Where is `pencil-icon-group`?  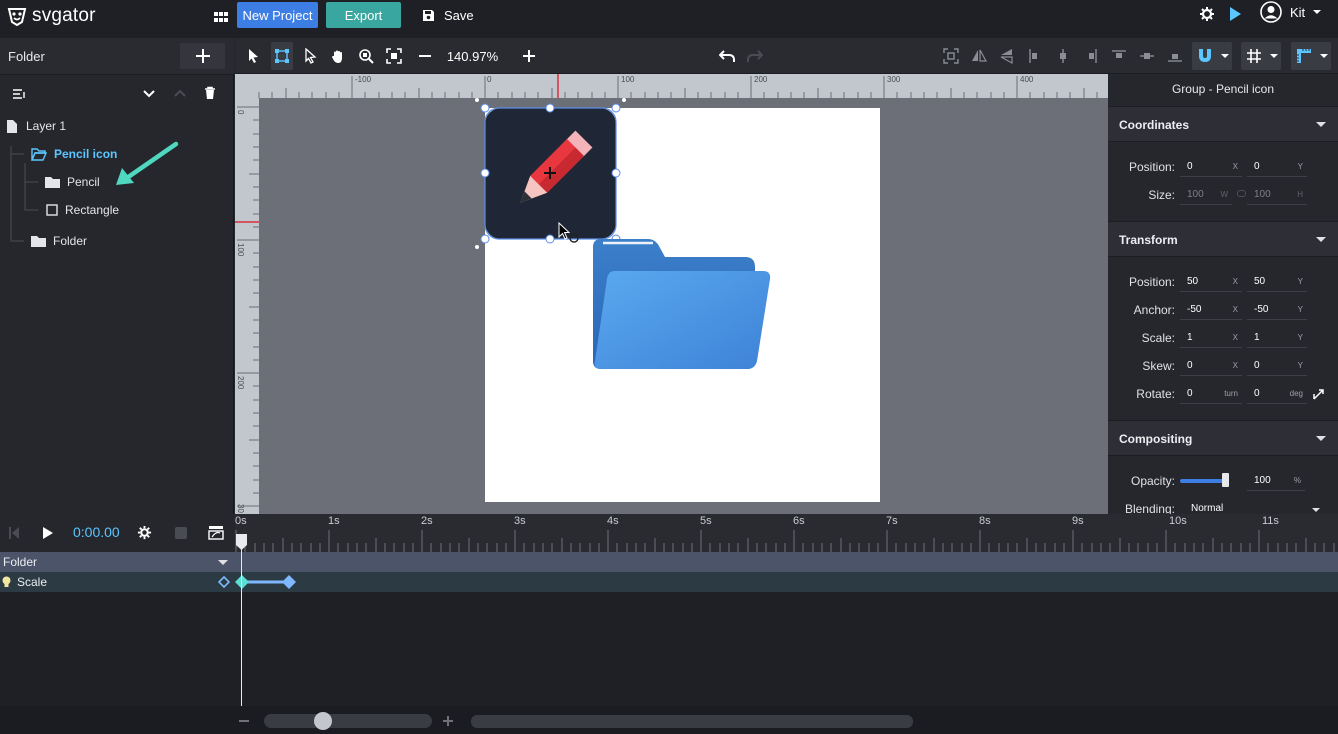 pencil-icon-group is located at coordinates (555, 175).